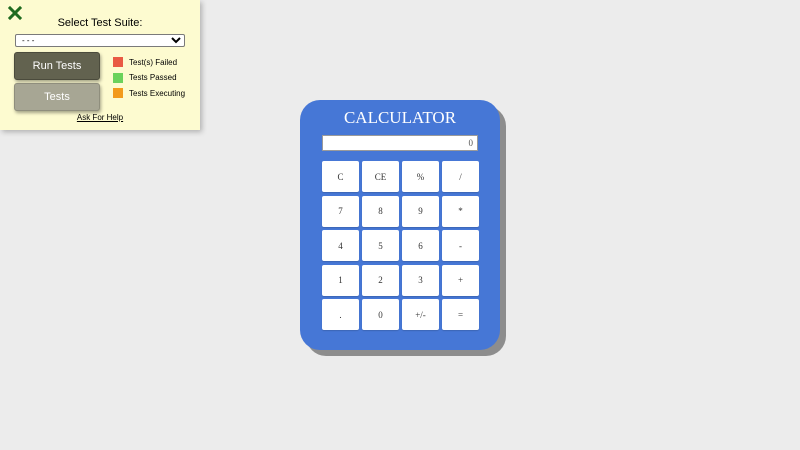 The height and width of the screenshot is (450, 800). Describe the element at coordinates (380, 280) in the screenshot. I see `key-2: 2` at that location.